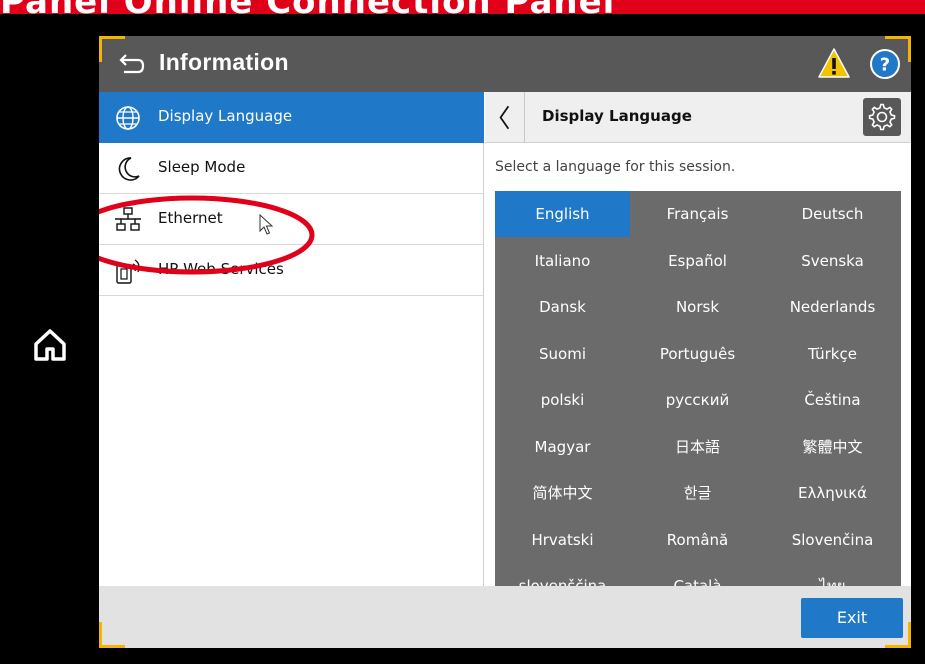 The image size is (925, 664). Describe the element at coordinates (224, 62) in the screenshot. I see `page-title: Information` at that location.